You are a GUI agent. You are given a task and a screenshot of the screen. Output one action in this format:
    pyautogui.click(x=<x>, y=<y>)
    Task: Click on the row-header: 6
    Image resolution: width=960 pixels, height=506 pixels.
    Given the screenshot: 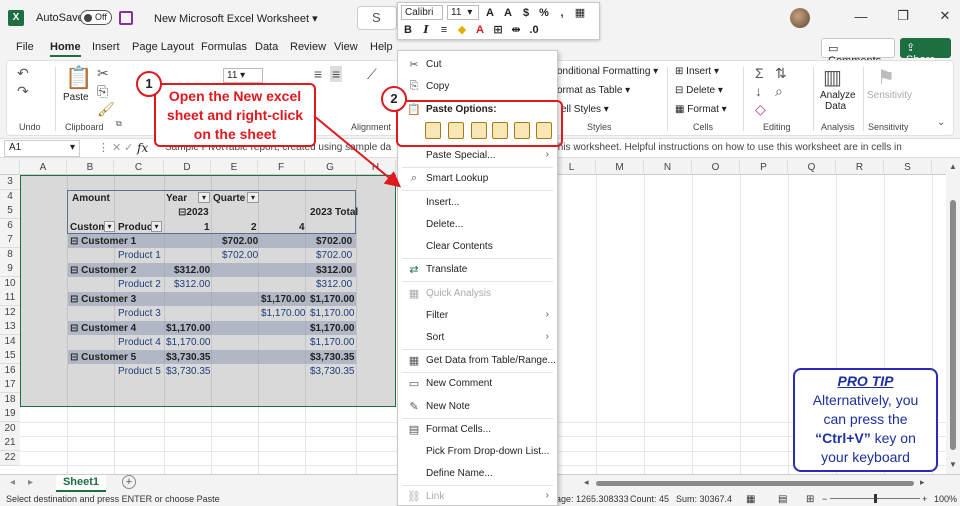 What is the action you would take?
    pyautogui.click(x=10, y=226)
    